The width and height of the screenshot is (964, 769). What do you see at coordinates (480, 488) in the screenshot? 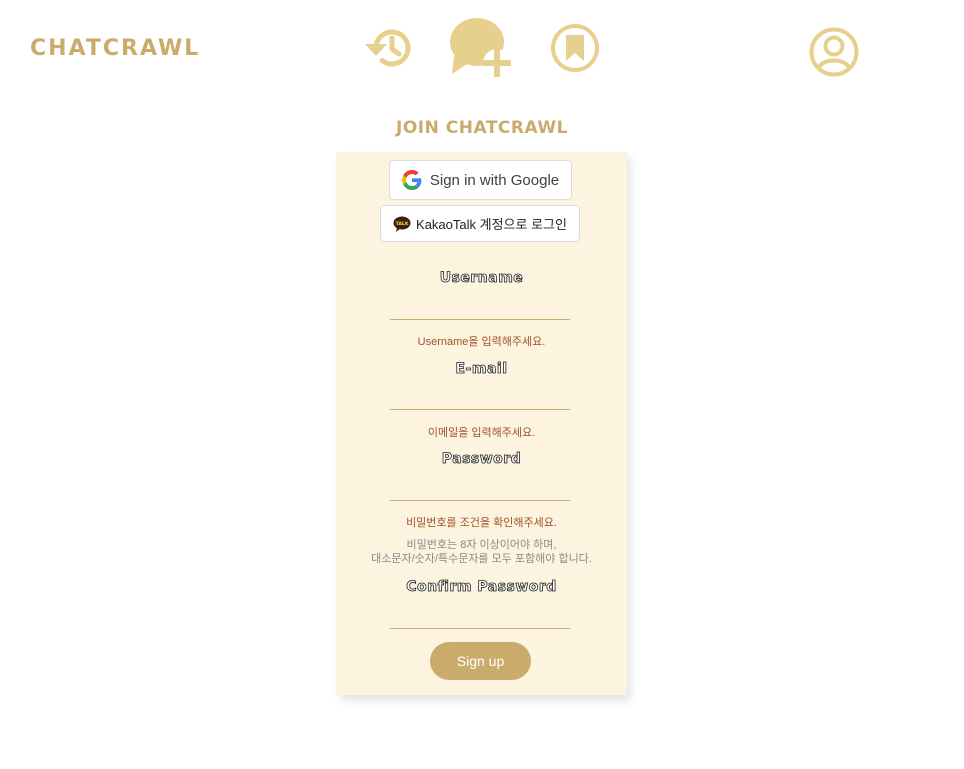
I see `password-input` at bounding box center [480, 488].